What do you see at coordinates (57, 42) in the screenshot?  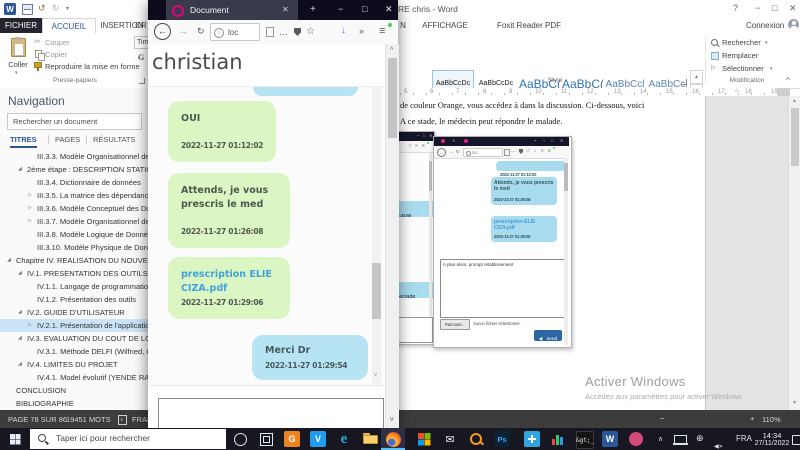 I see `cut-button: Couper` at bounding box center [57, 42].